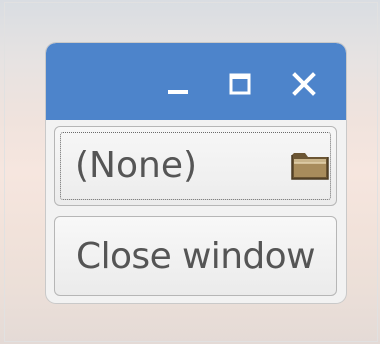  Describe the element at coordinates (178, 92) in the screenshot. I see `minimize-icon` at that location.